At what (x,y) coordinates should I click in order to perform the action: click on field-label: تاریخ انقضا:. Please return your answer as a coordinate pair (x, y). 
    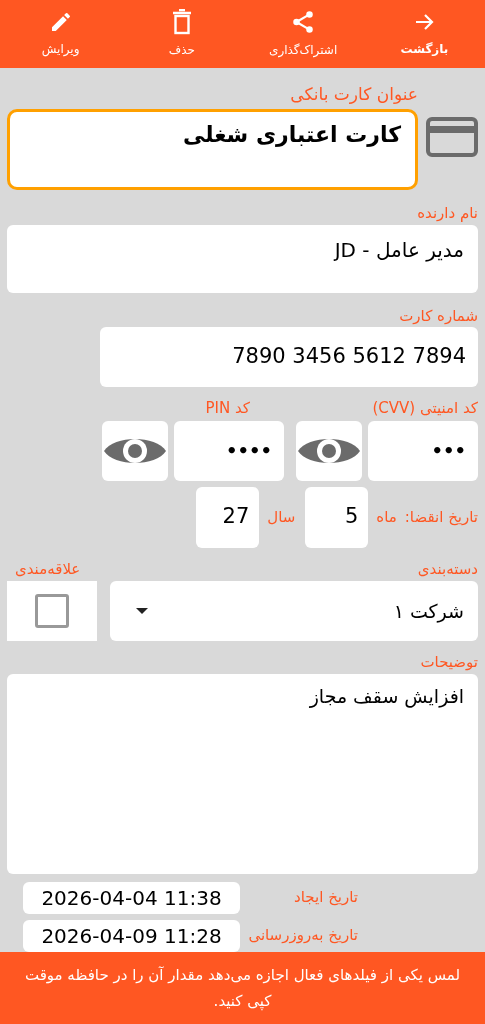
    Looking at the image, I should click on (441, 517).